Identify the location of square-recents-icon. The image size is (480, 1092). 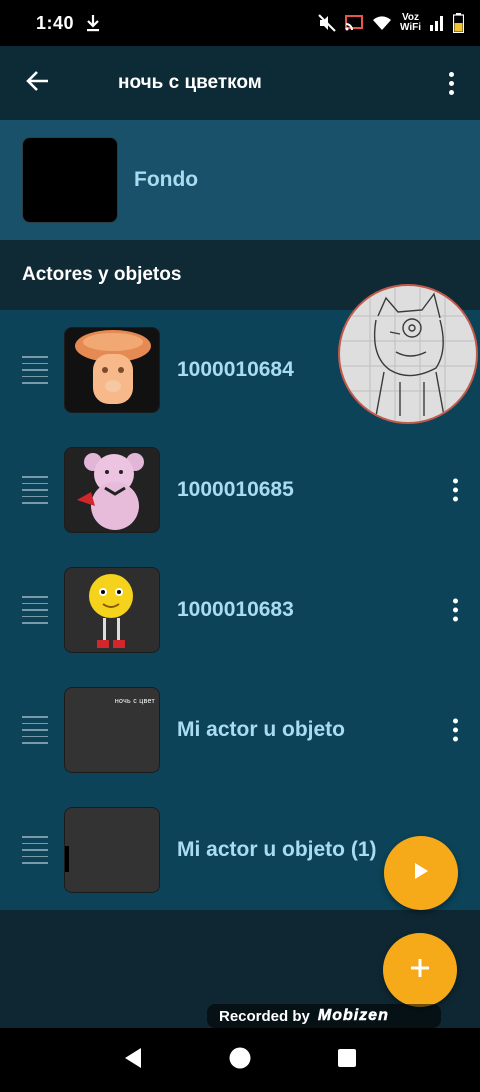
(347, 1060).